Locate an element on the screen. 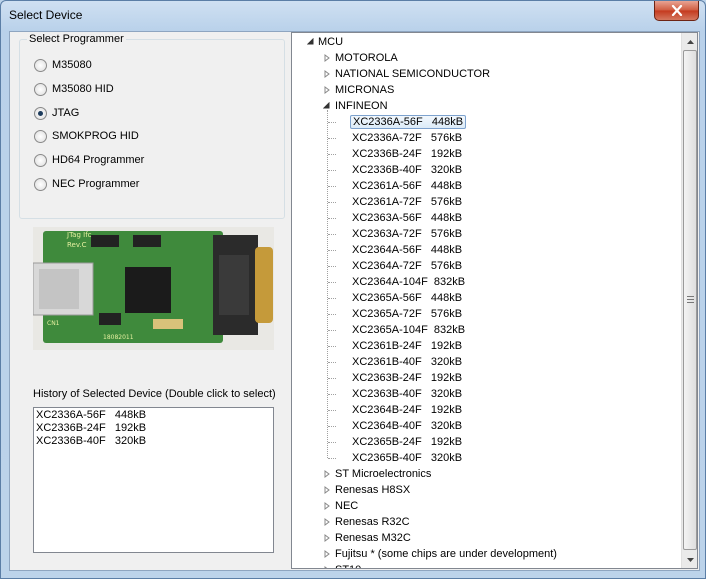 This screenshot has width=706, height=579. tree-device-item: XC2364A-104F 832kB is located at coordinates (408, 282).